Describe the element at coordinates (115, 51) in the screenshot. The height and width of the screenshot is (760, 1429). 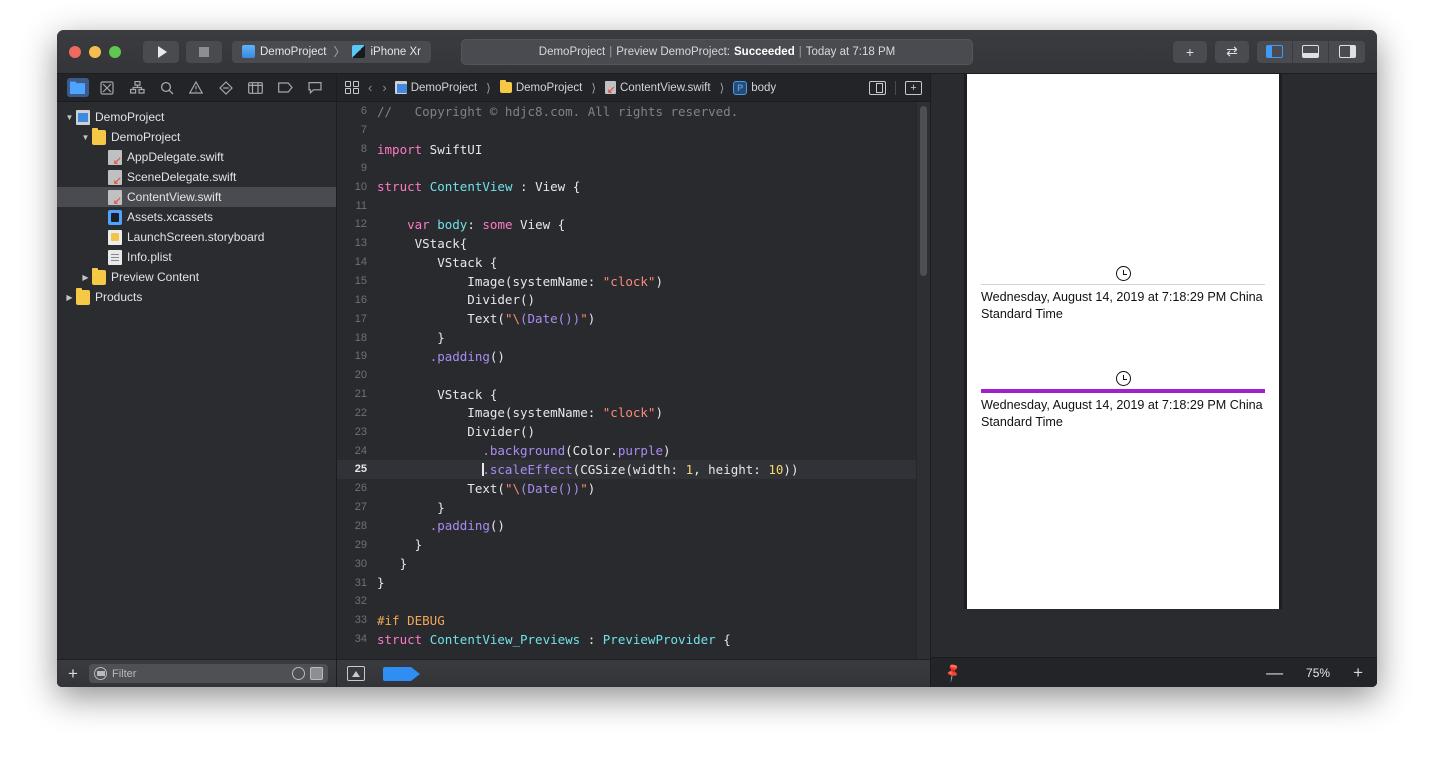
I see `maximize-button` at that location.